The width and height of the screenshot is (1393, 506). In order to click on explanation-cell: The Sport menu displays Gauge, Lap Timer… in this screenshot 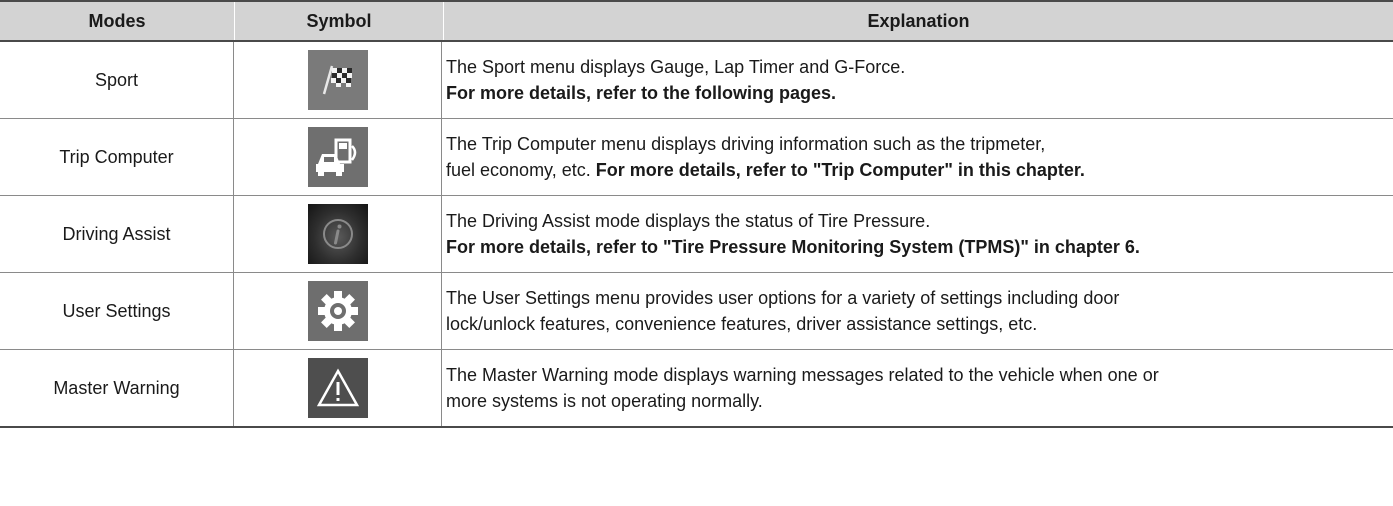, I will do `click(917, 80)`.